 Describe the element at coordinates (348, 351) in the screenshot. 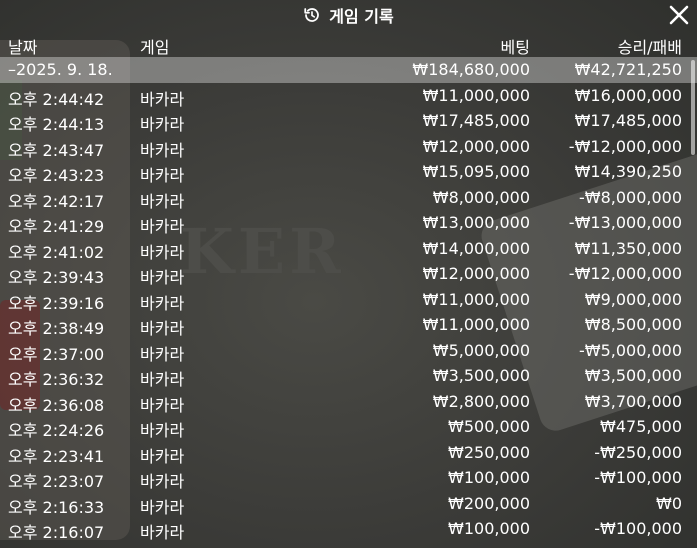

I see `table-row: 오후 2:37:00 바카라 ₩5,000,000 -₩5,000,000` at that location.